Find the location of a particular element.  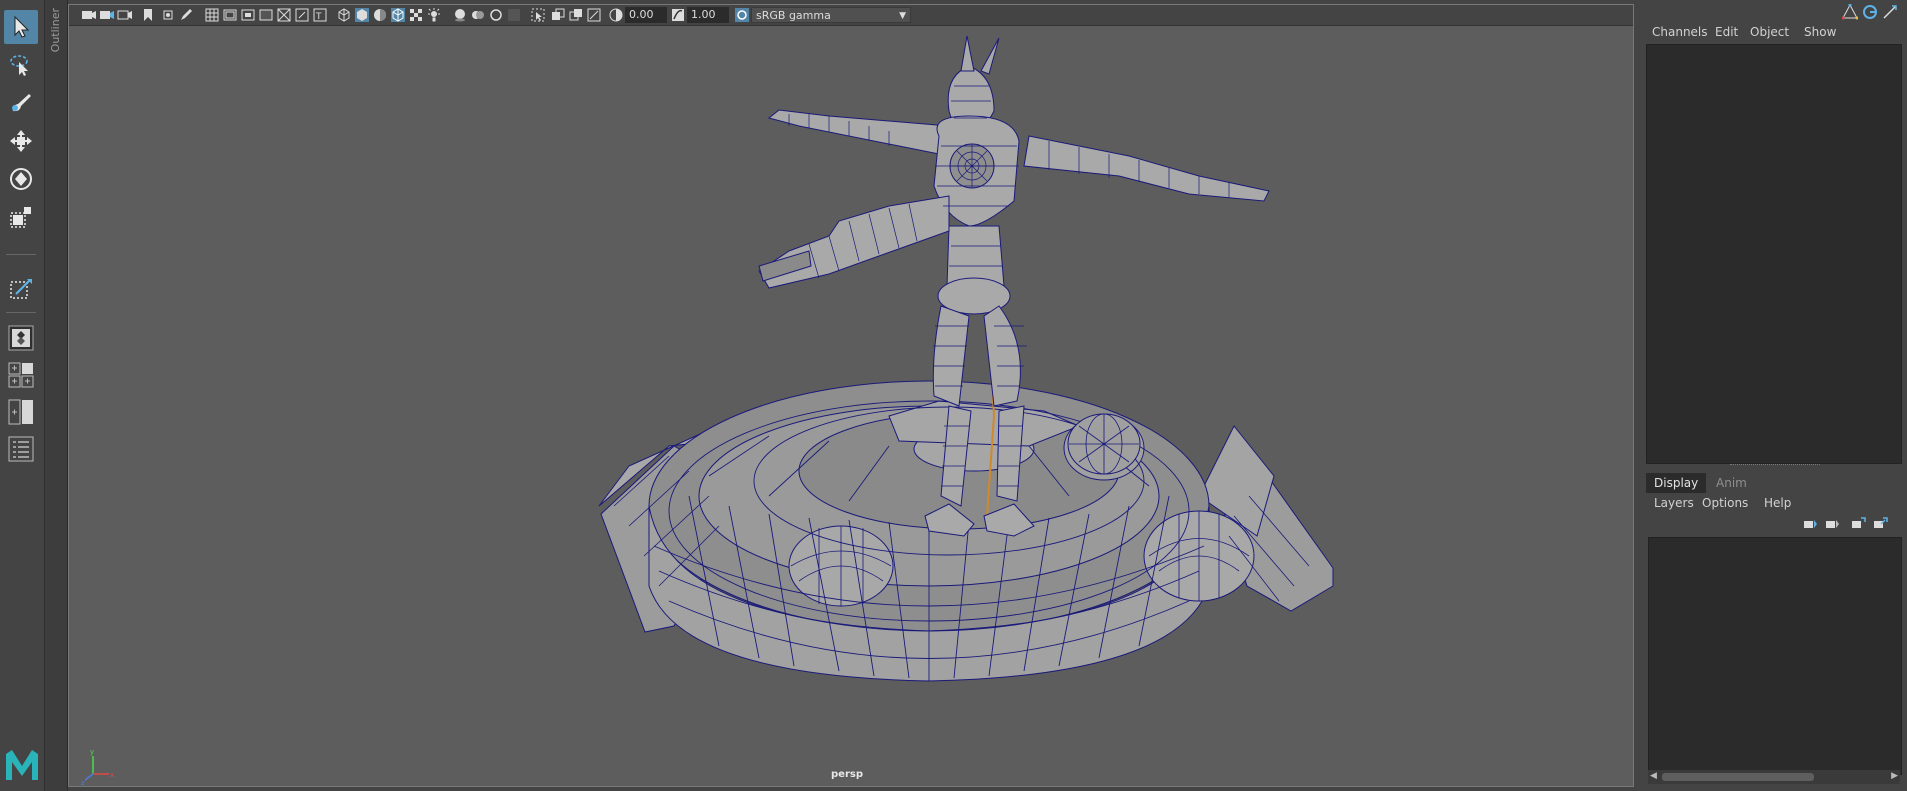

move-layer-up-icon is located at coordinates (1810, 524).